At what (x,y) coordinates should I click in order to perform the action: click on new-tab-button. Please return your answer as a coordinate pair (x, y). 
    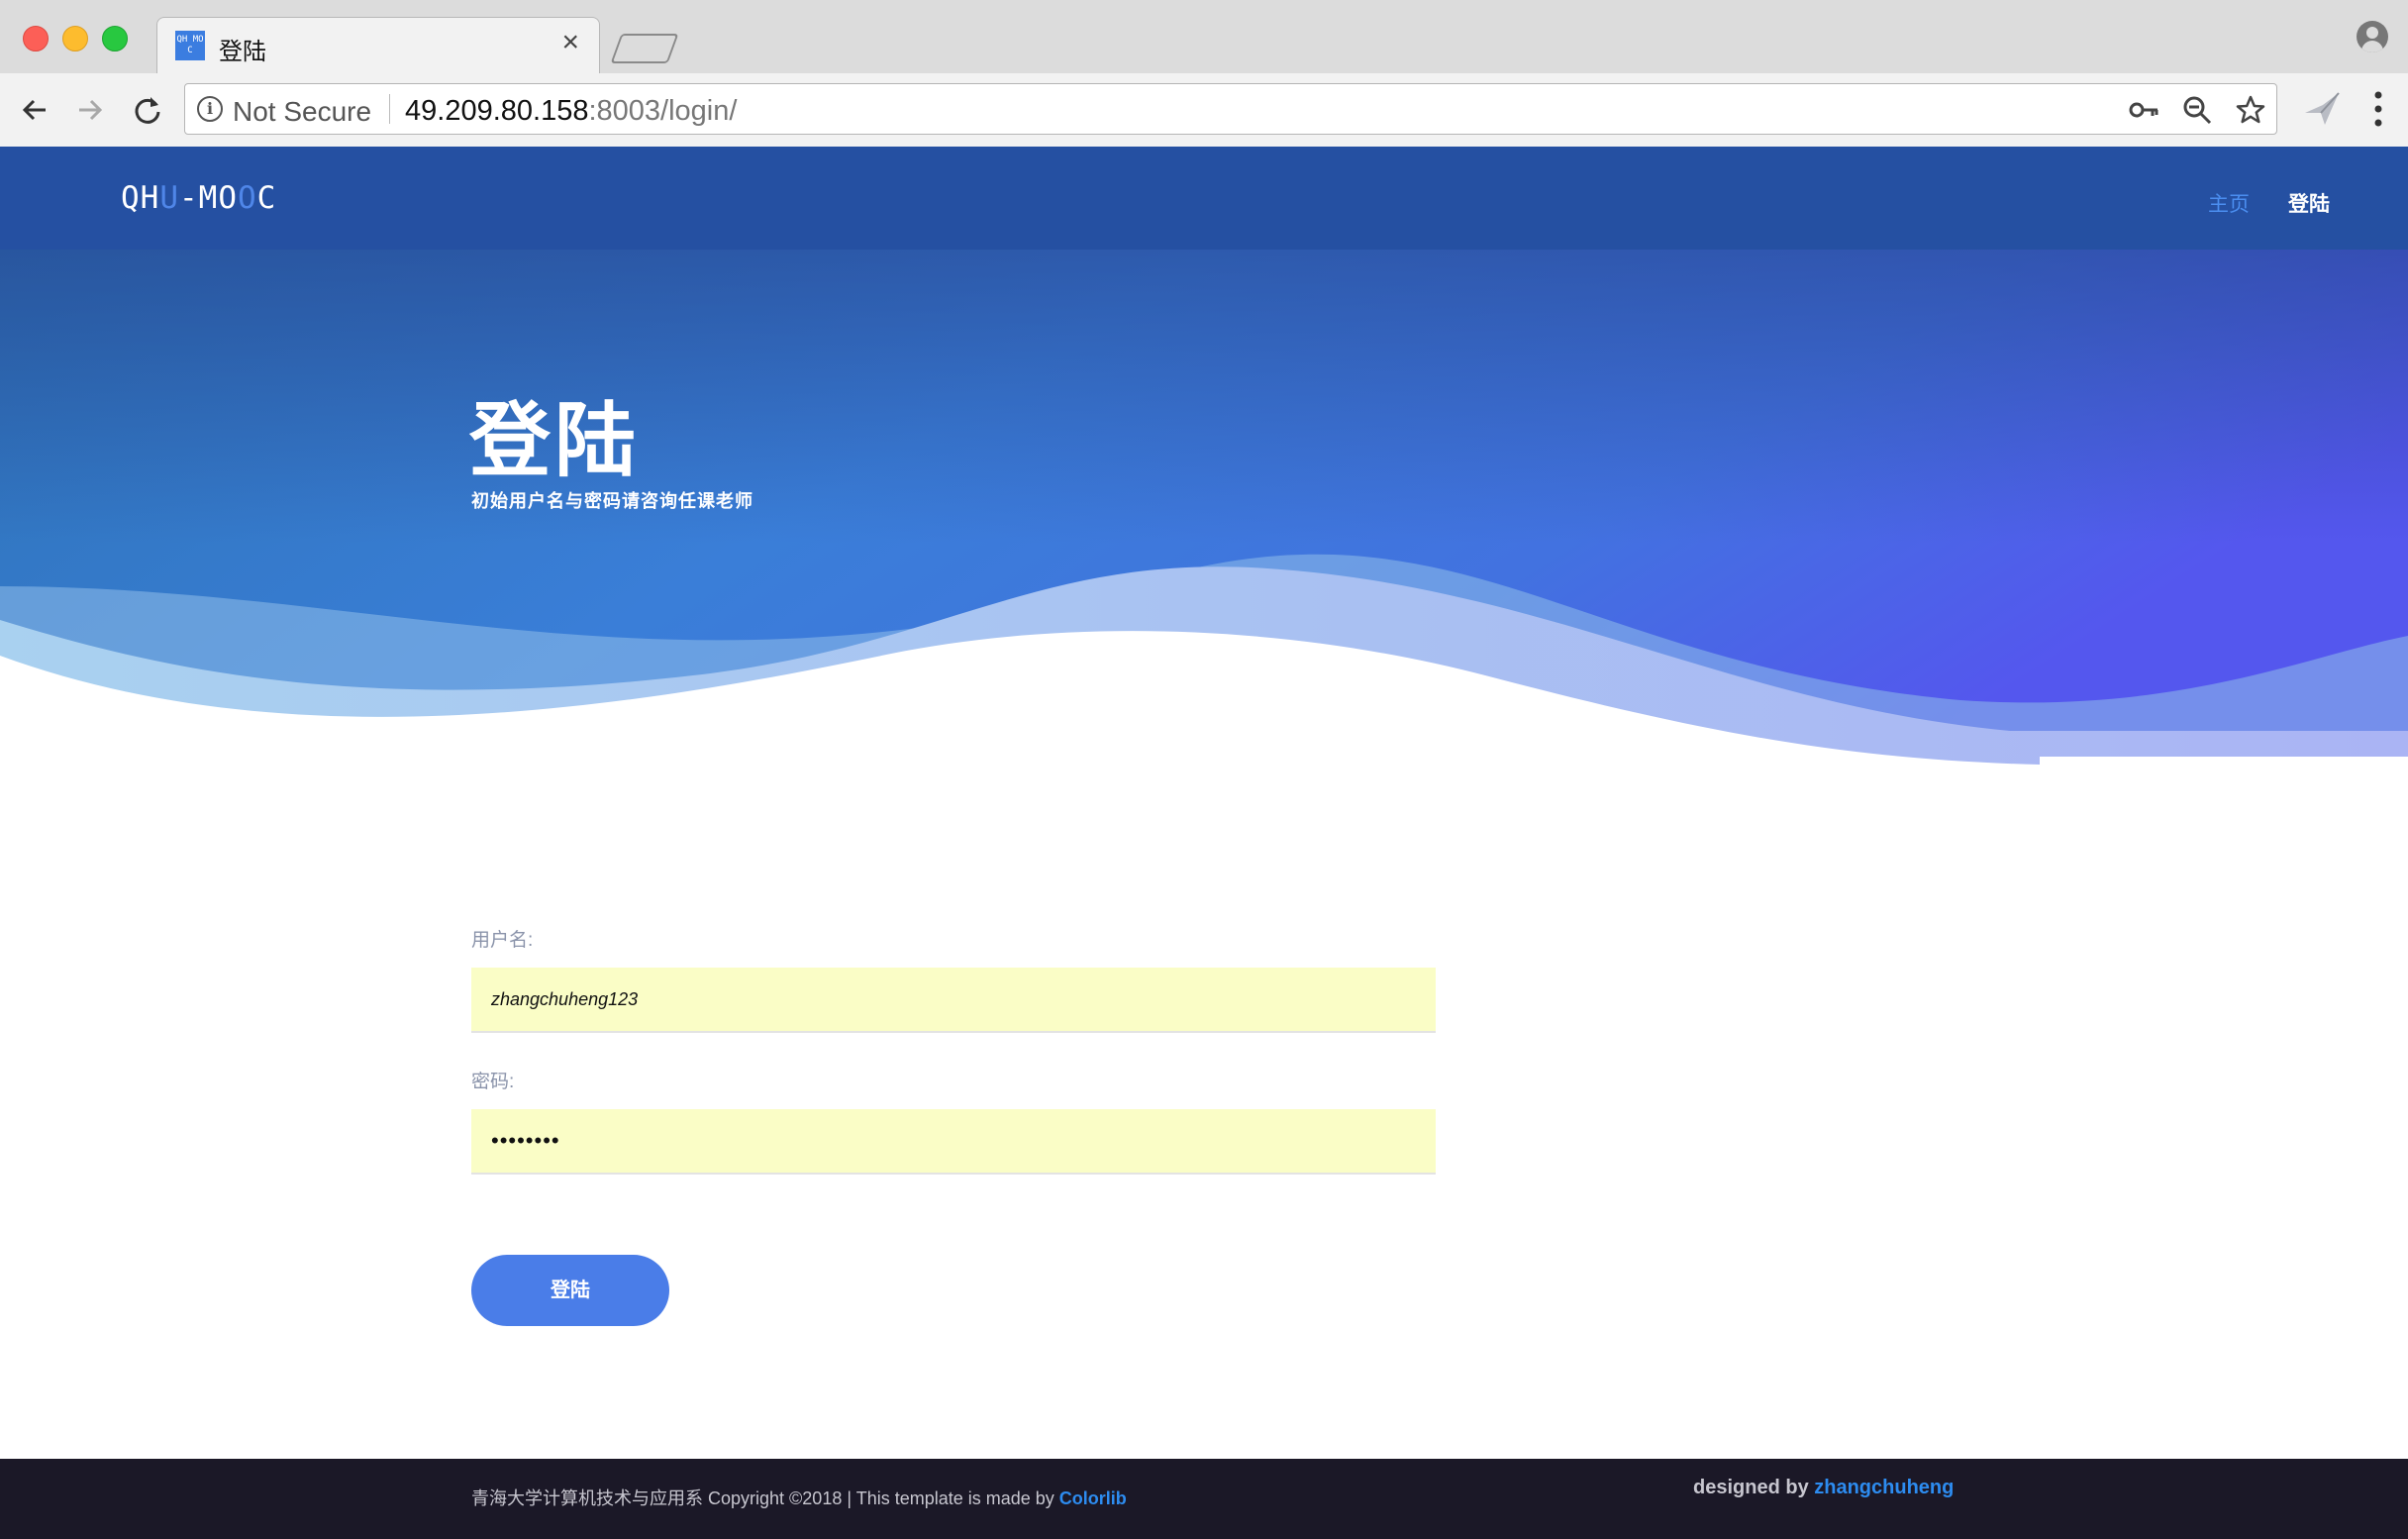
    Looking at the image, I should click on (644, 48).